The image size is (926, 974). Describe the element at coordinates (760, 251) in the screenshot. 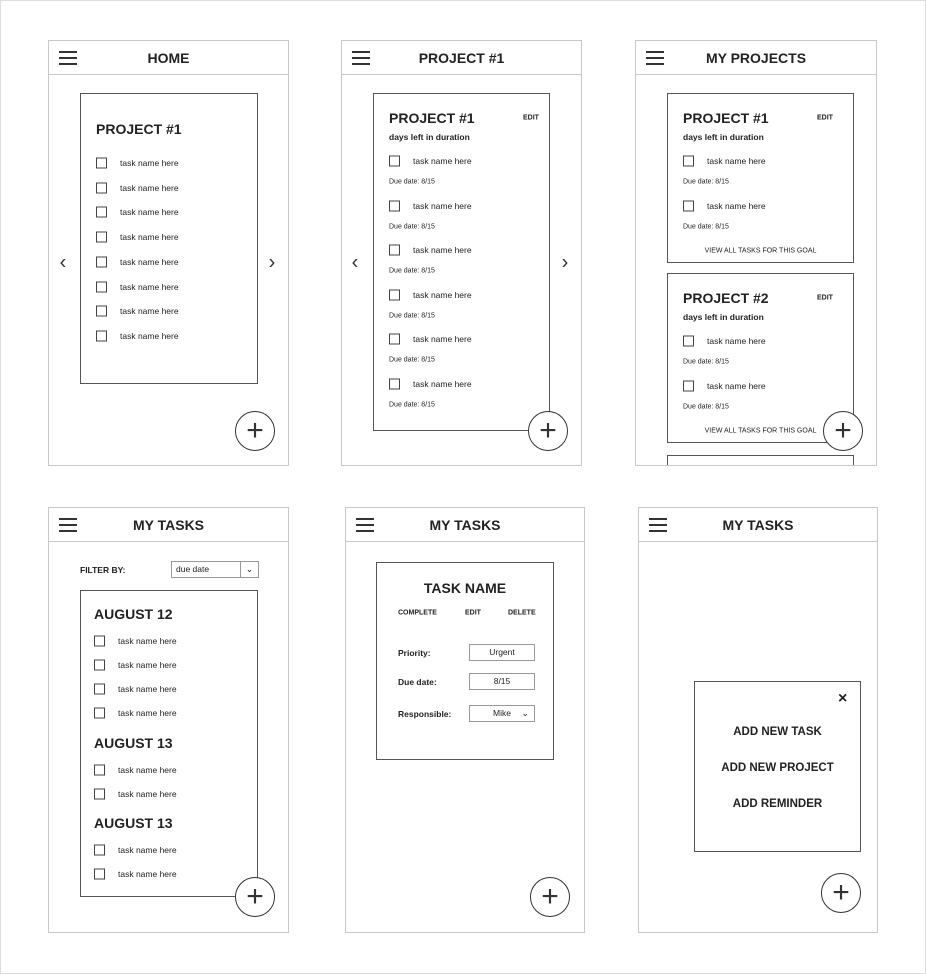

I see `view-all-link: VIEW ALL TASKS FOR THIS GOAL` at that location.